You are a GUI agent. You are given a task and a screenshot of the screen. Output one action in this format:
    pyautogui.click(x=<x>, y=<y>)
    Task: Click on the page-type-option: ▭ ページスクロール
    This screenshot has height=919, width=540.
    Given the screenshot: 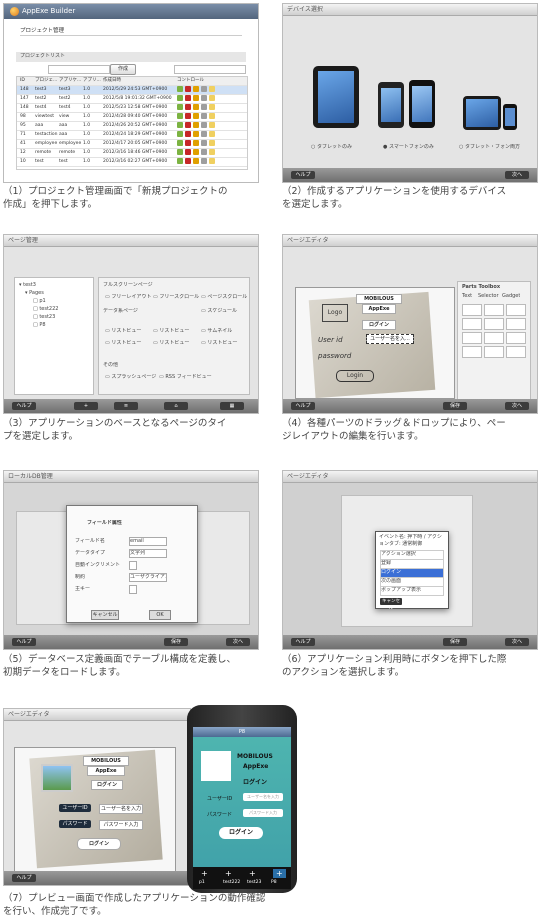 What is the action you would take?
    pyautogui.click(x=224, y=297)
    